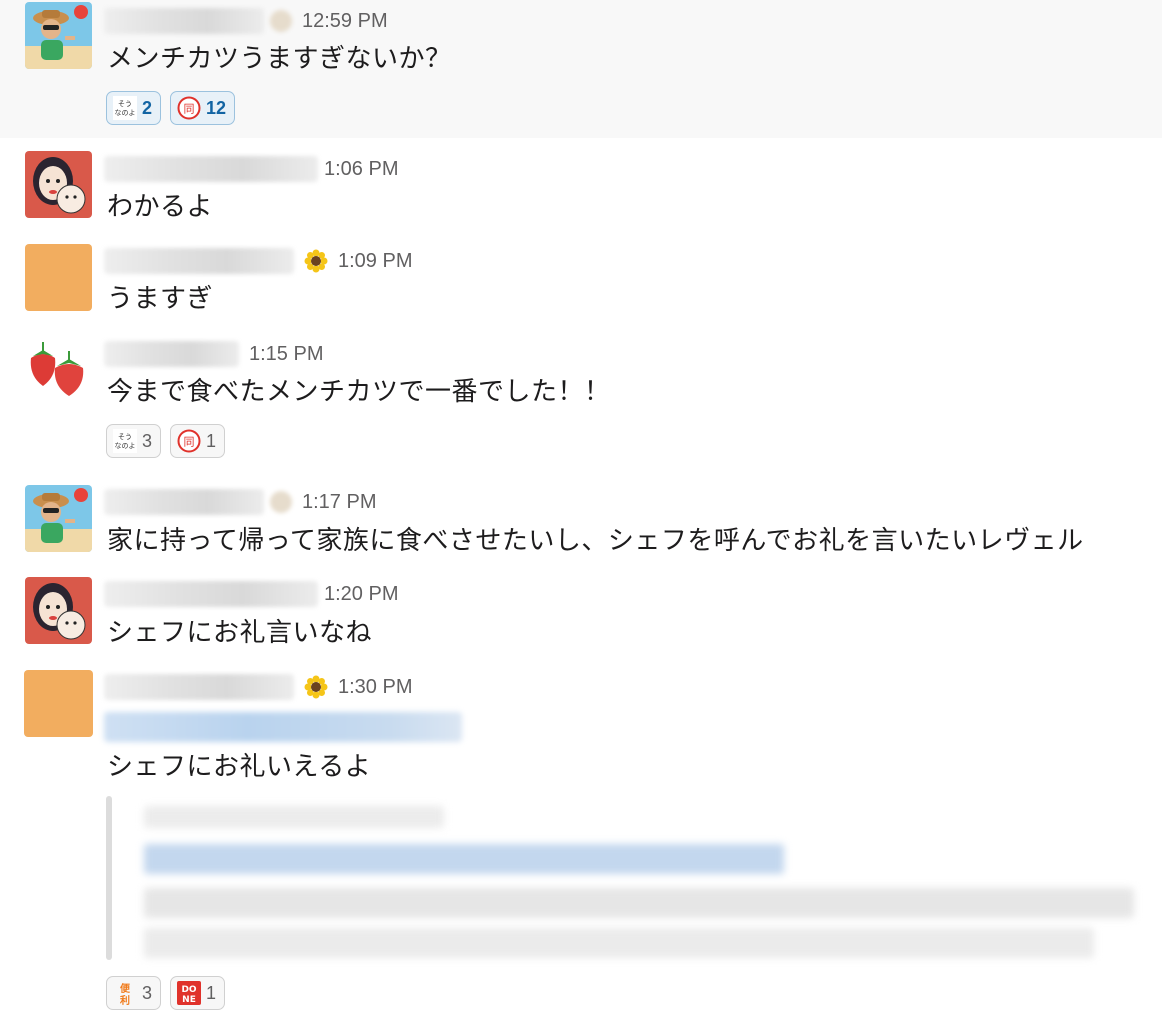 The image size is (1162, 1022). I want to click on reaction-doui: 同 12, so click(203, 108).